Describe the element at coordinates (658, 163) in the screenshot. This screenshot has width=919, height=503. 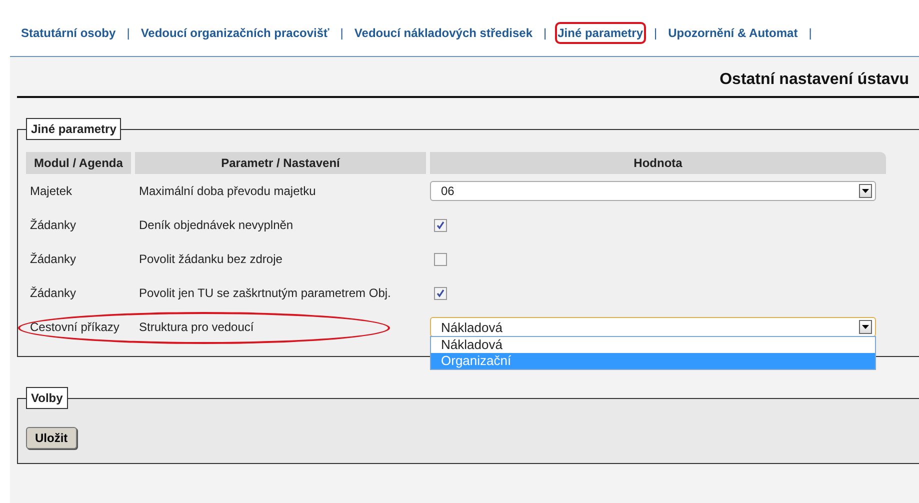
I see `column-header: Hodnota` at that location.